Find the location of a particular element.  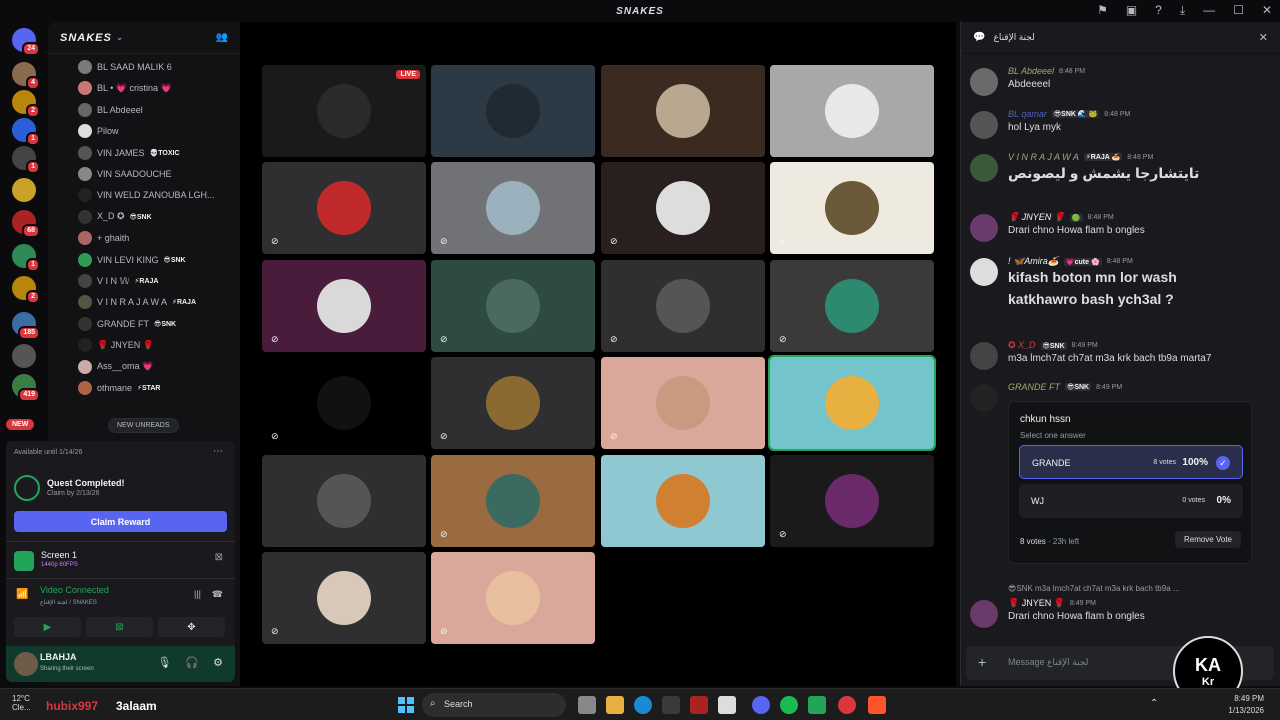

tray-chevron-icon: ⌃ is located at coordinates (1154, 703).